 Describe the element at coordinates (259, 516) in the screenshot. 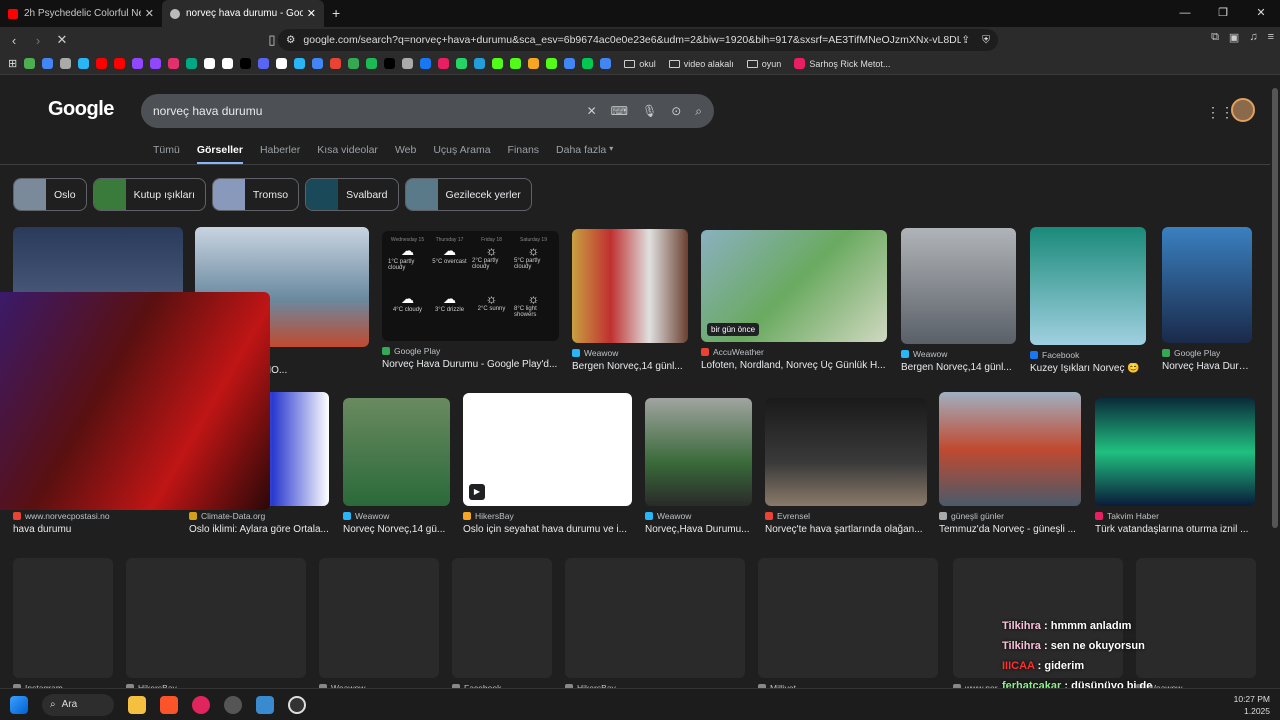

I see `result-source: Climate-Data.org` at that location.